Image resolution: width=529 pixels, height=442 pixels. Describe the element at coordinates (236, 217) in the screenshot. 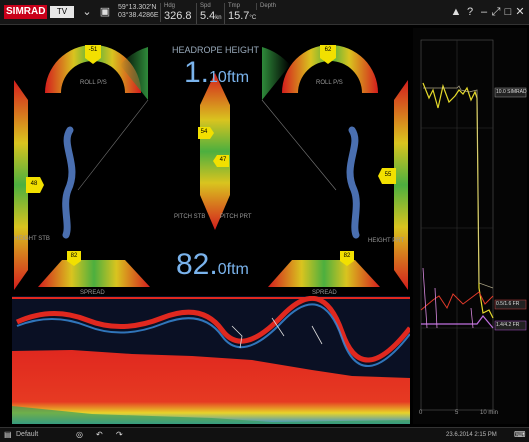

I see `pitch-label-right: PITCH PRT` at that location.